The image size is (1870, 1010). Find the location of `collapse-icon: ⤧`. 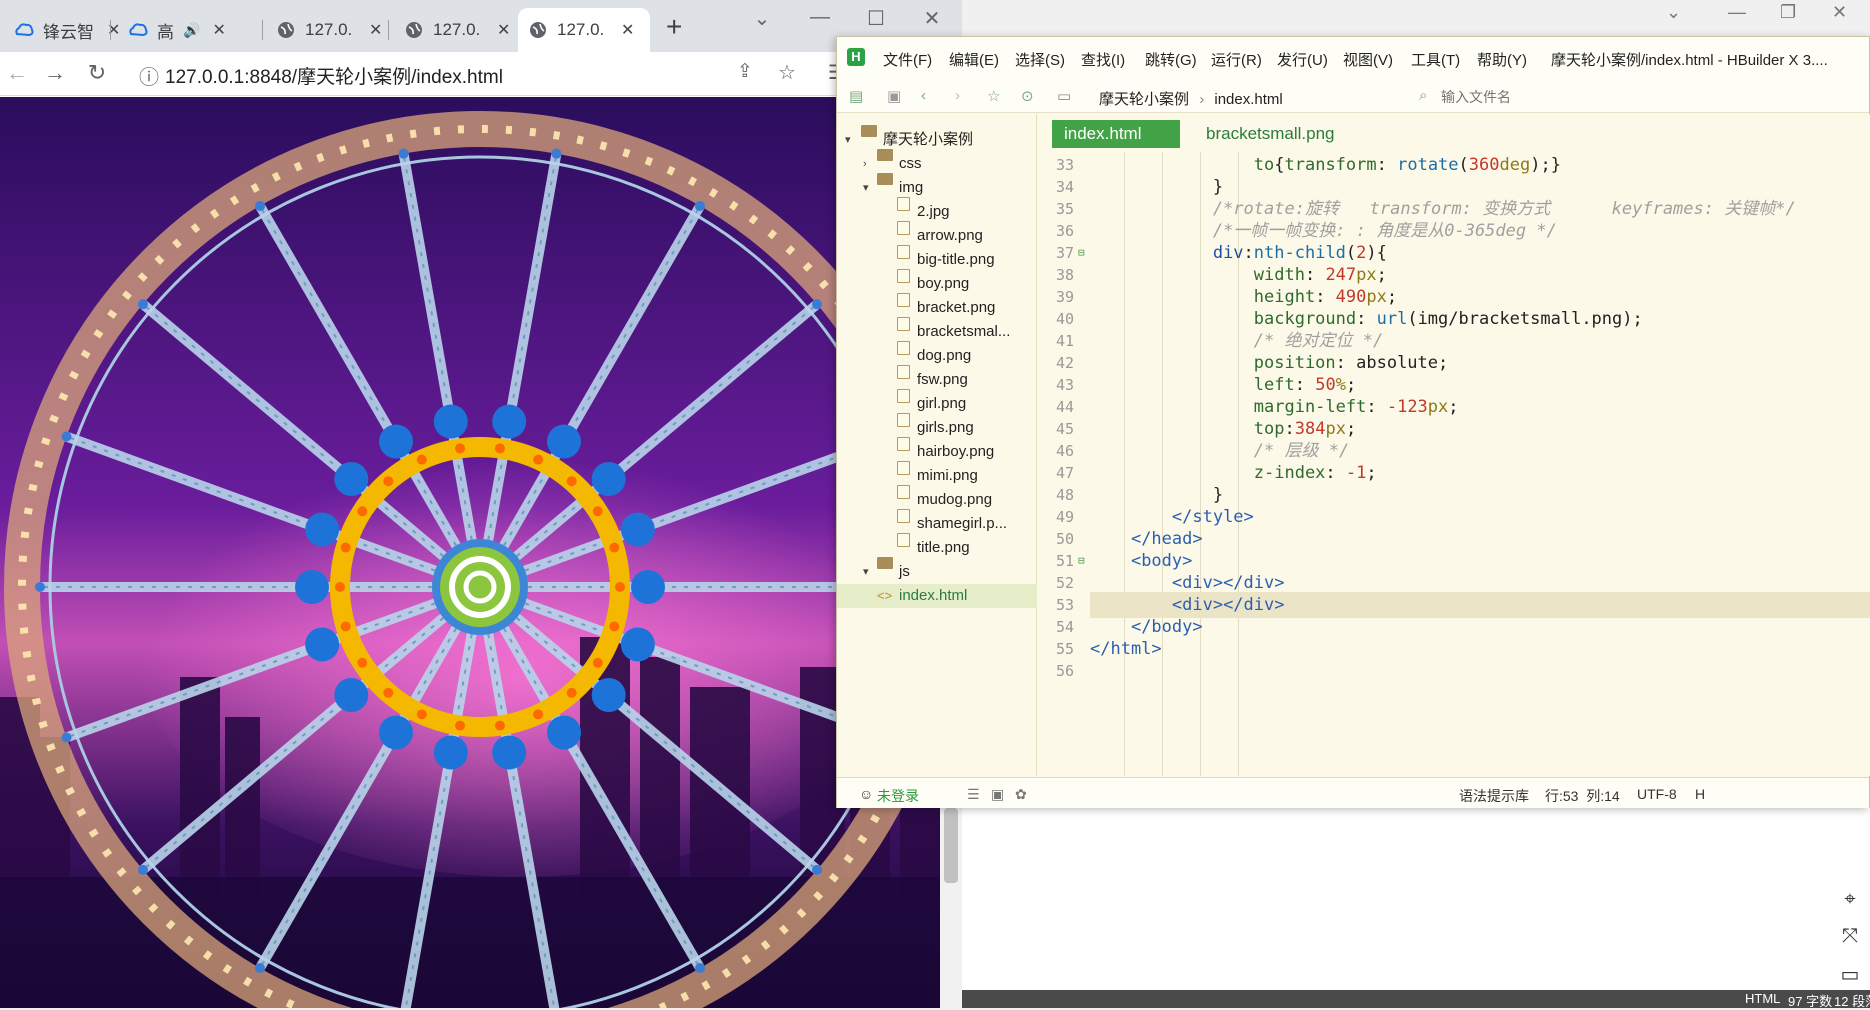

collapse-icon: ⤧ is located at coordinates (1850, 936).